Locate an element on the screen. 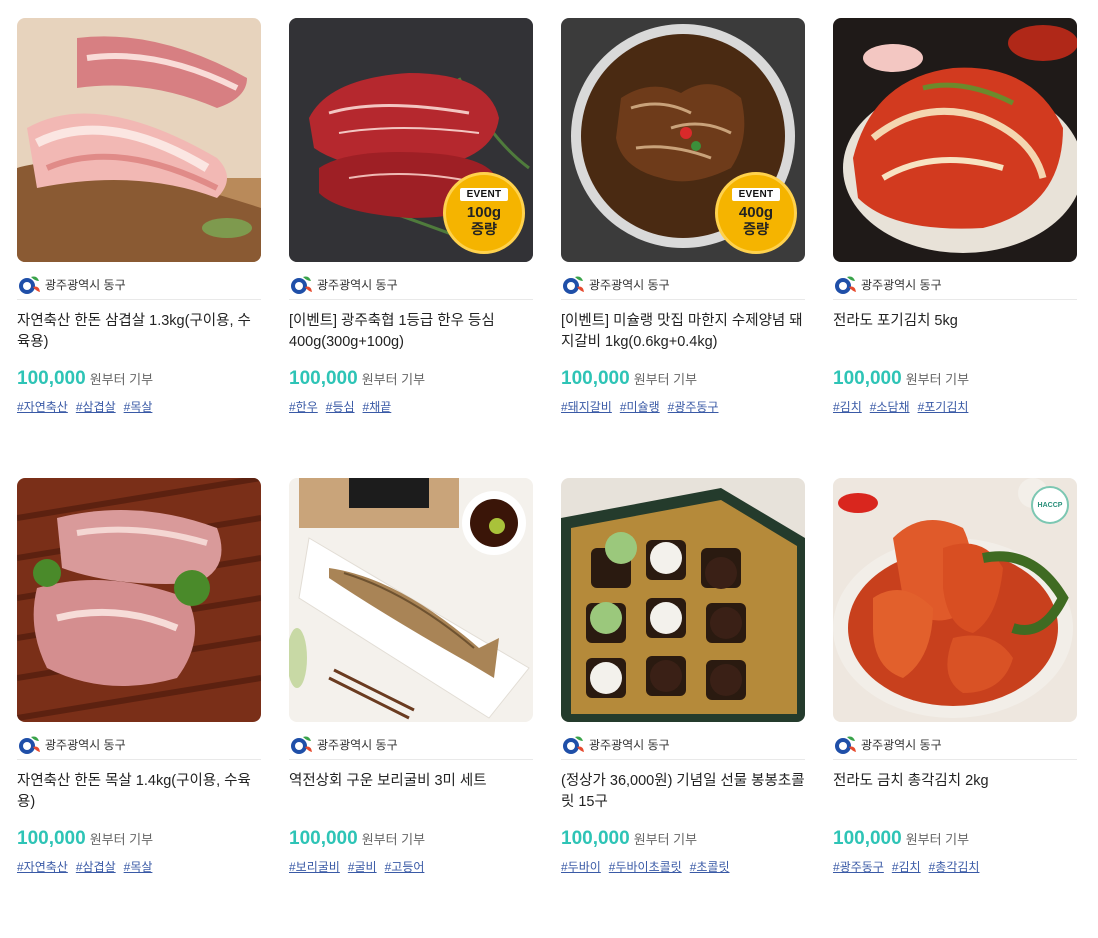  tag-link: #고등어 is located at coordinates (405, 866).